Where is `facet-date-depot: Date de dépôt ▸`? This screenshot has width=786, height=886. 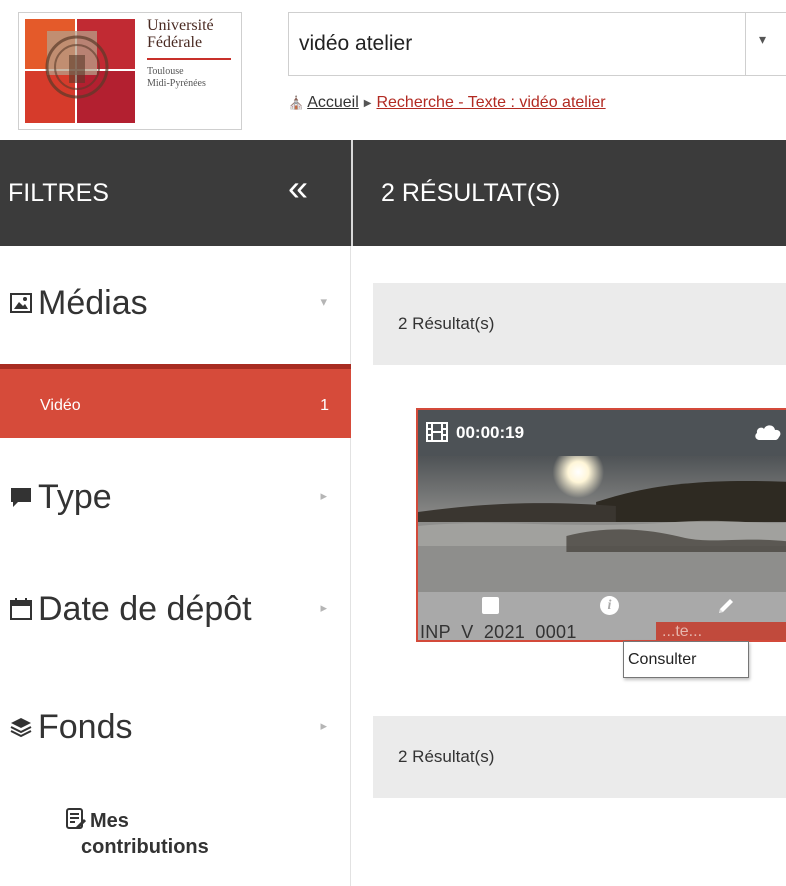 facet-date-depot: Date de dépôt ▸ is located at coordinates (175, 608).